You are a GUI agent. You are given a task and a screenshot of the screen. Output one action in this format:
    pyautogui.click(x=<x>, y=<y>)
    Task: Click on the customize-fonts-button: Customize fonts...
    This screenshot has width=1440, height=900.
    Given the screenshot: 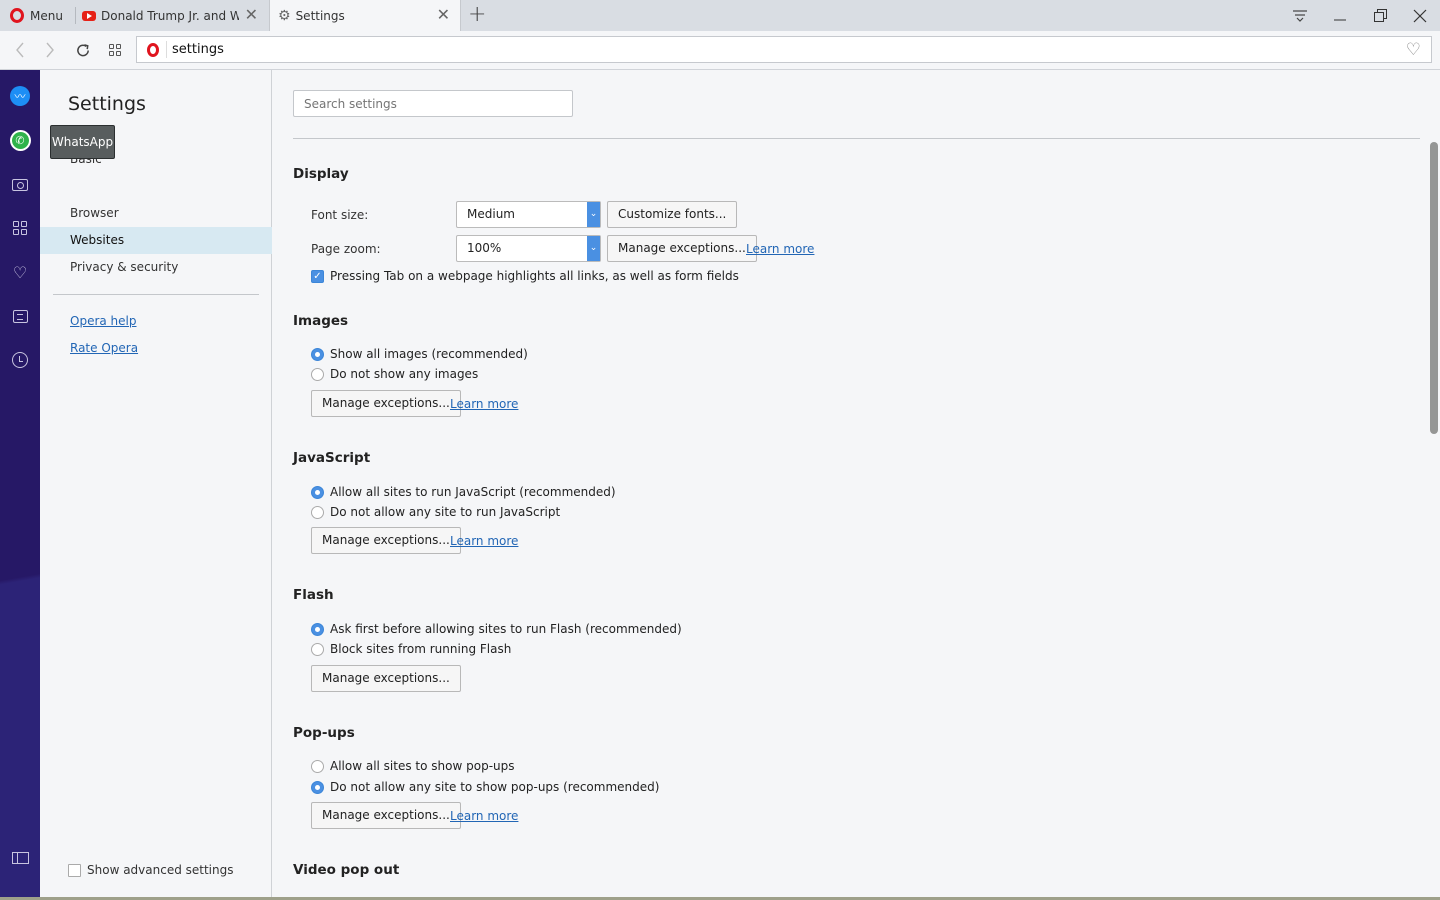 What is the action you would take?
    pyautogui.click(x=672, y=214)
    